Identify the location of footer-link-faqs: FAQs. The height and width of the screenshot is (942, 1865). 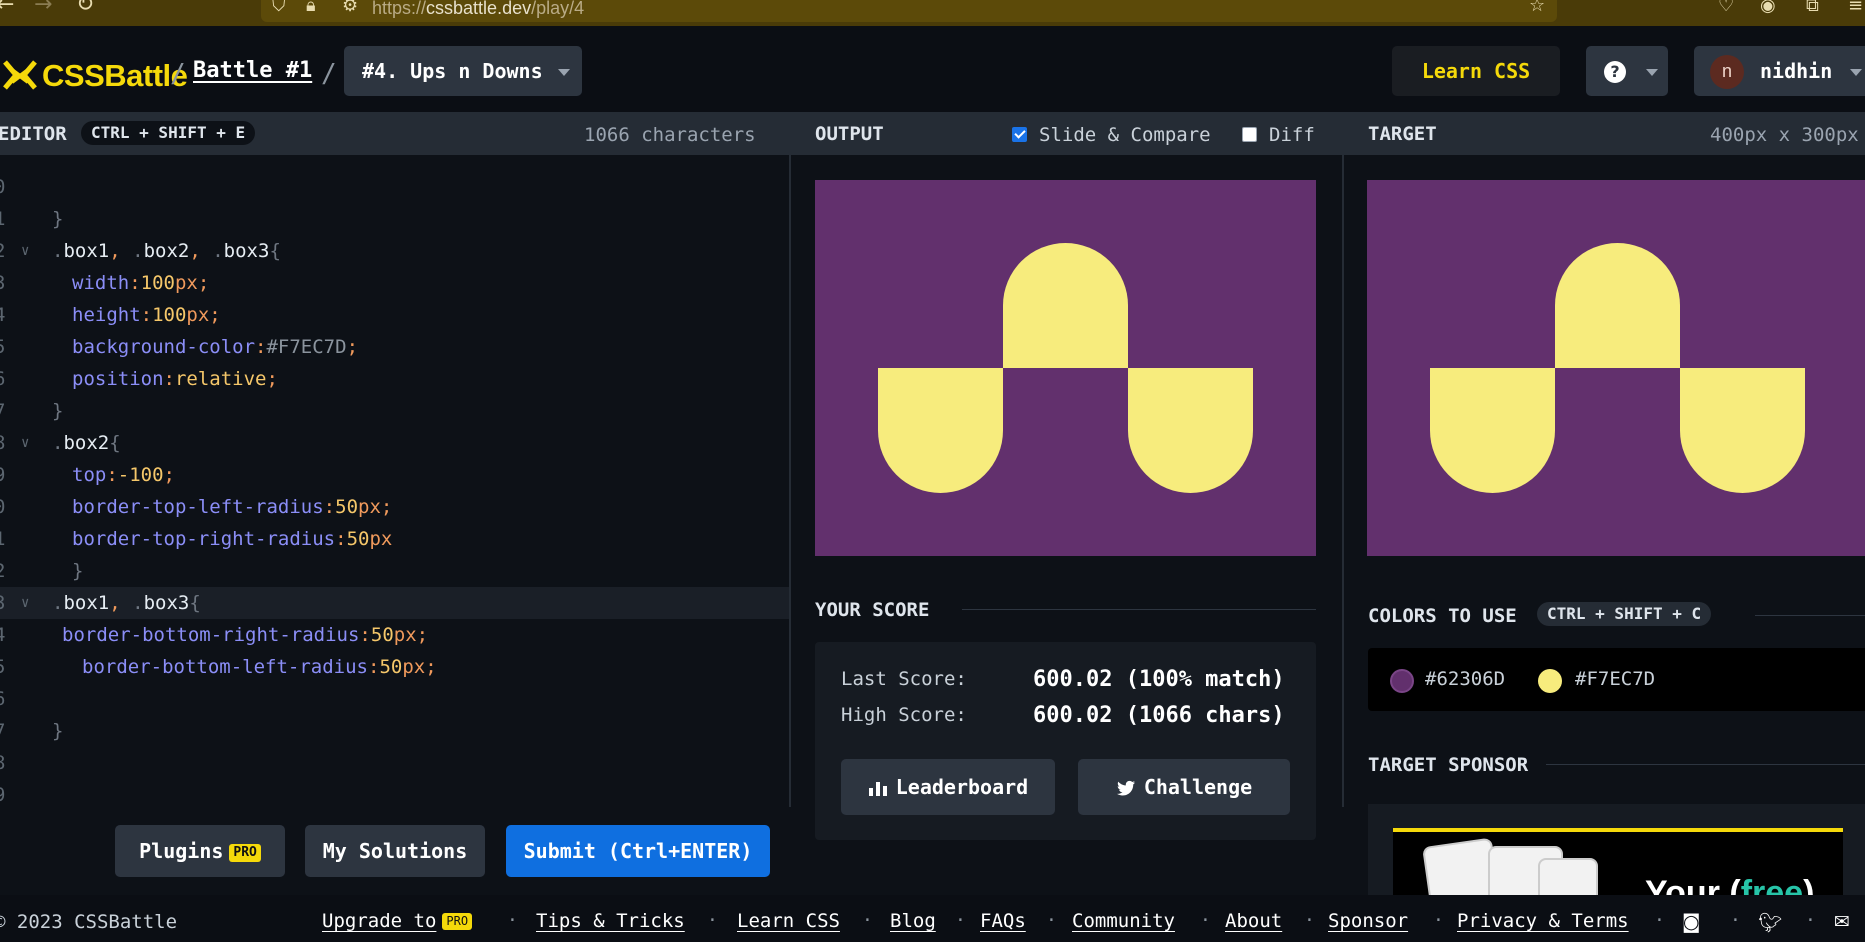
(1003, 921).